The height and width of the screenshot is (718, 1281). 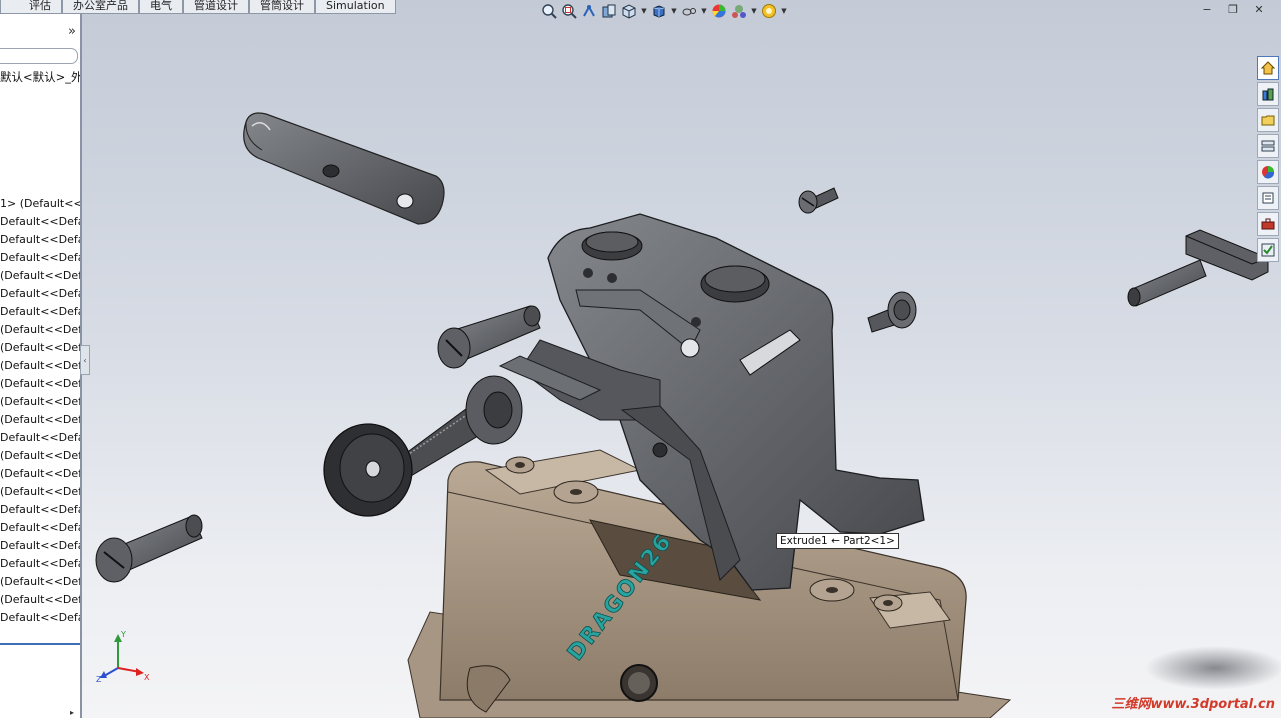 What do you see at coordinates (1268, 68) in the screenshot?
I see `home-icon` at bounding box center [1268, 68].